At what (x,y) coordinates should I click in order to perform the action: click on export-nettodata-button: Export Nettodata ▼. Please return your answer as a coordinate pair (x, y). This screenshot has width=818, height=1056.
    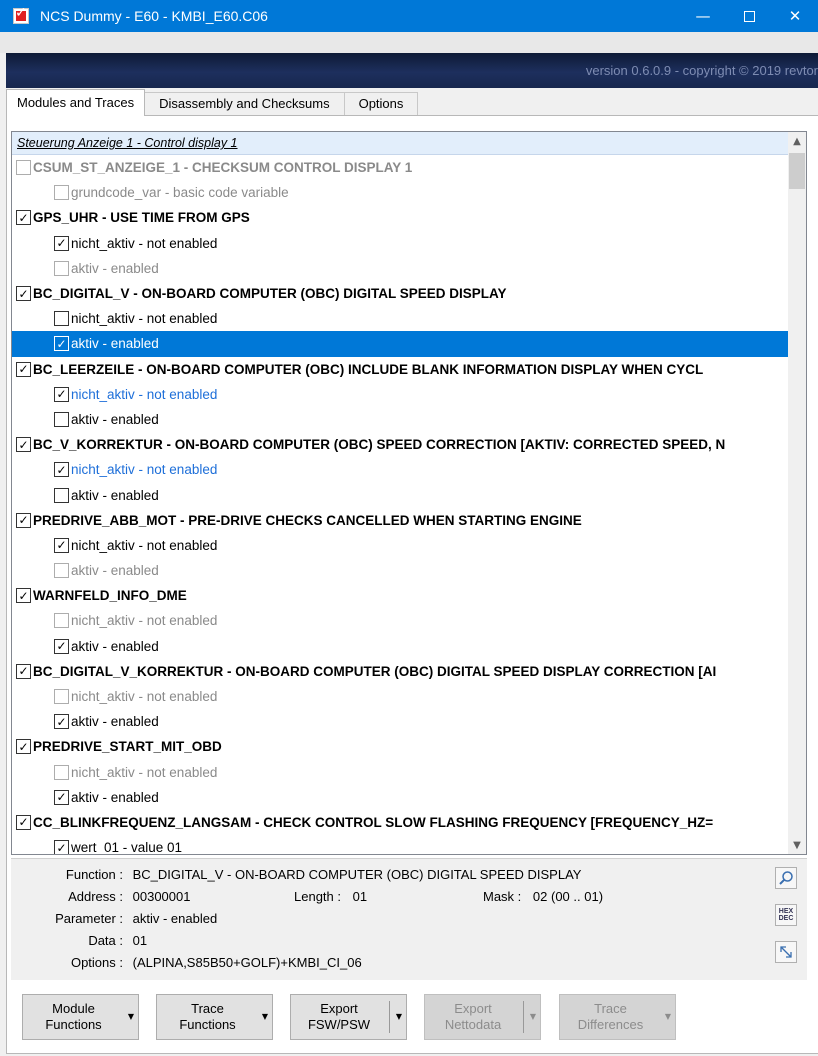
    Looking at the image, I should click on (482, 1017).